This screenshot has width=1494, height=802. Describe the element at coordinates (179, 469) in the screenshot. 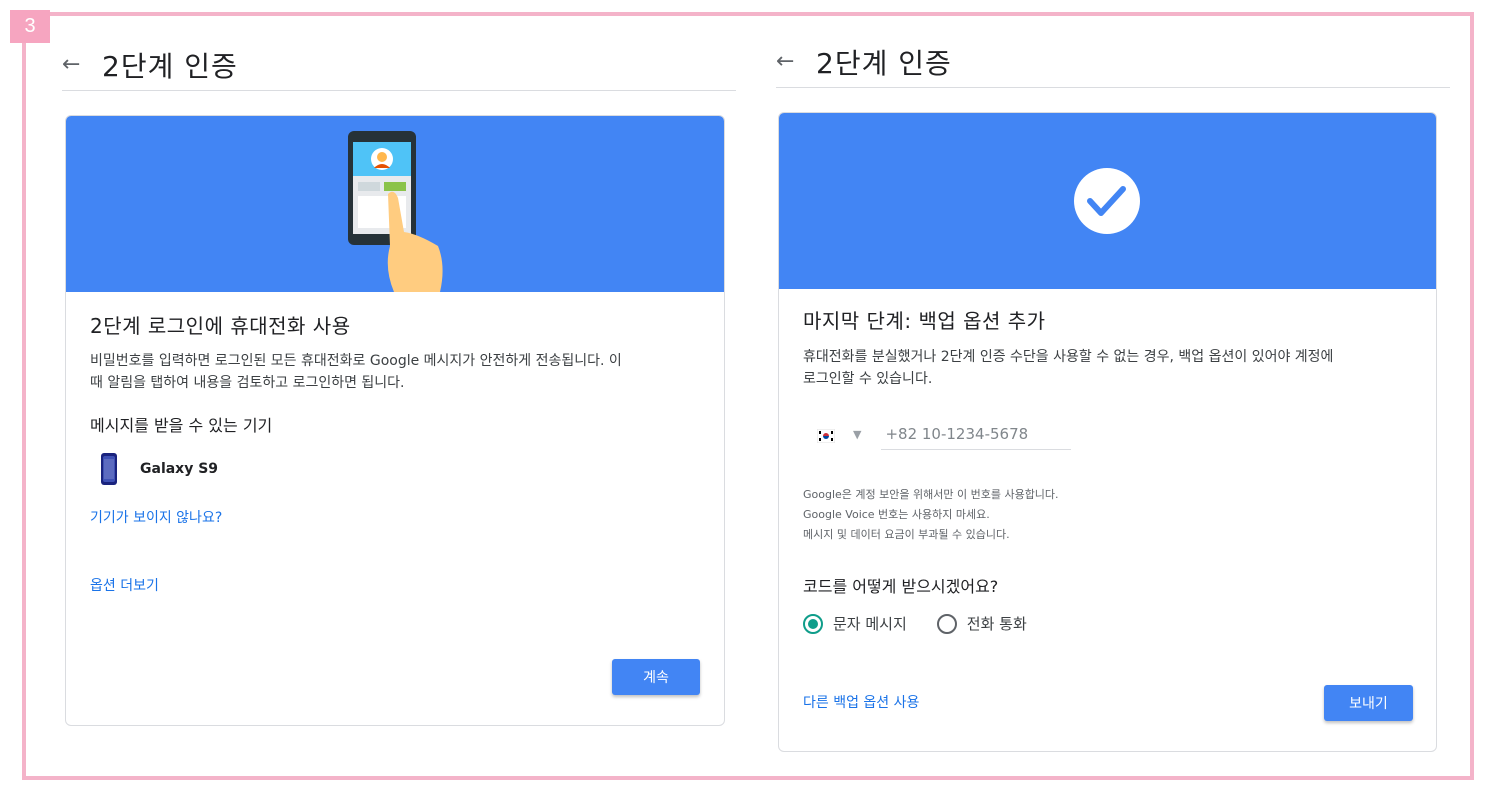

I see `device-name: Galaxy S9` at that location.